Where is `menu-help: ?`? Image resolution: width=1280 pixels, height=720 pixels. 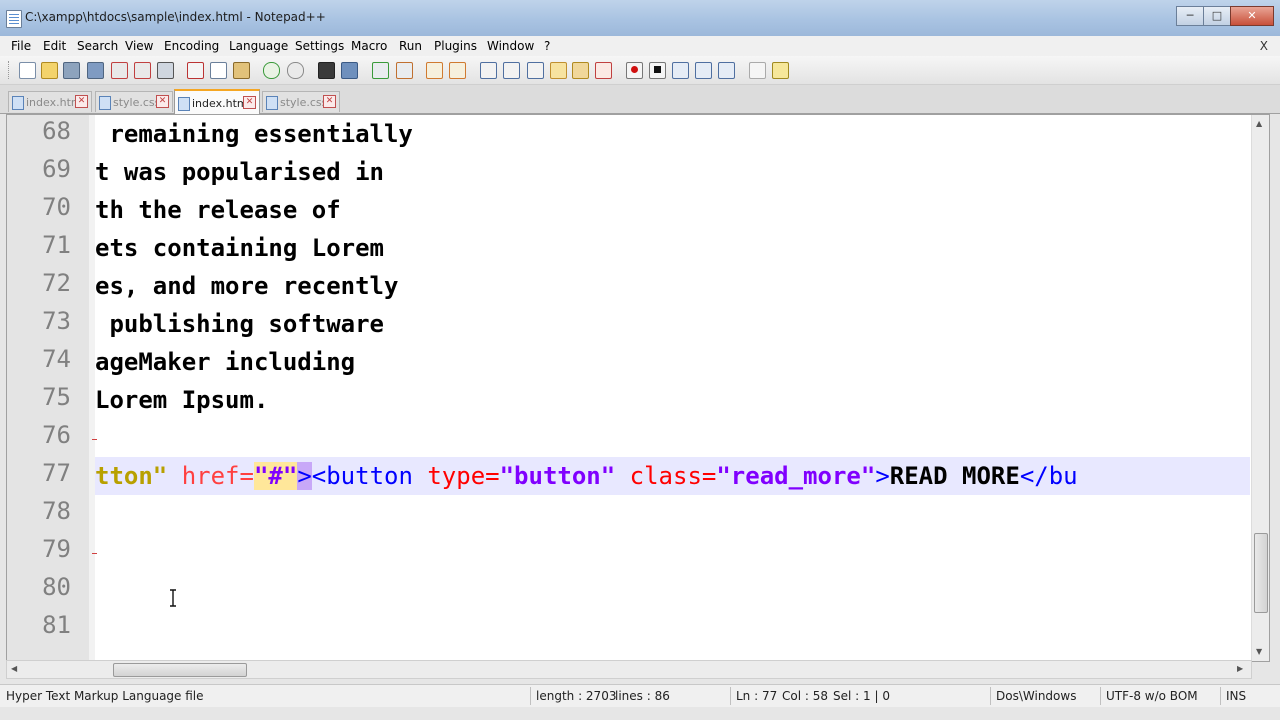 menu-help: ? is located at coordinates (547, 46).